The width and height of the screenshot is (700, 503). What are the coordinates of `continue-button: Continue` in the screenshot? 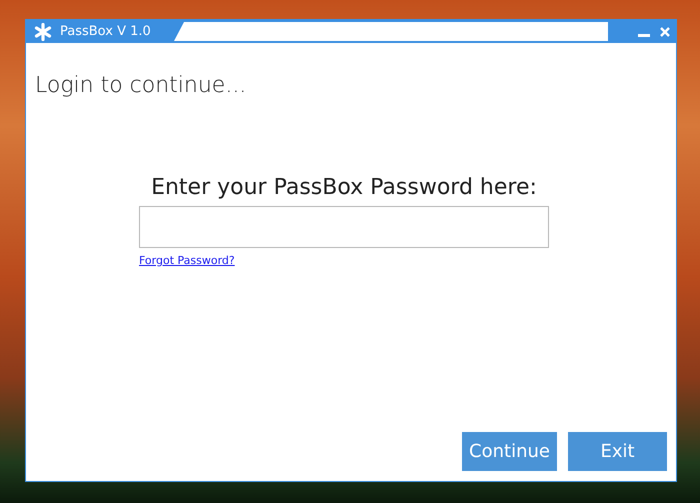 It's located at (509, 451).